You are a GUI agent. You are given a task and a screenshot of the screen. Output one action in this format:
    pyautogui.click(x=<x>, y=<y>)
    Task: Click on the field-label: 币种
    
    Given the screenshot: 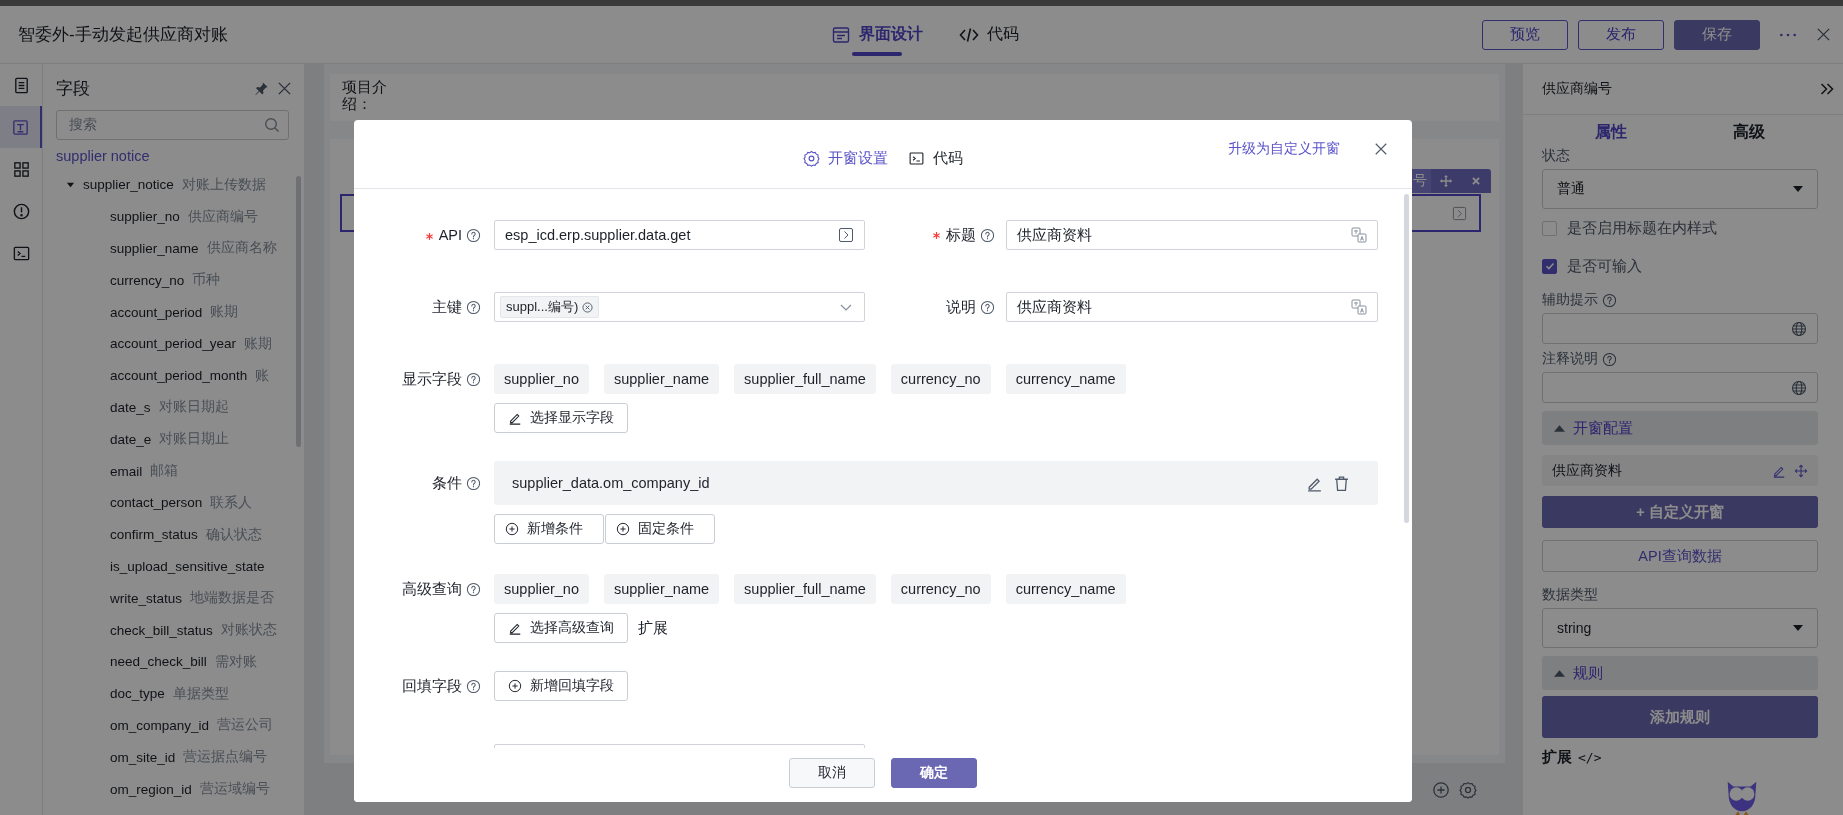 What is the action you would take?
    pyautogui.click(x=206, y=280)
    